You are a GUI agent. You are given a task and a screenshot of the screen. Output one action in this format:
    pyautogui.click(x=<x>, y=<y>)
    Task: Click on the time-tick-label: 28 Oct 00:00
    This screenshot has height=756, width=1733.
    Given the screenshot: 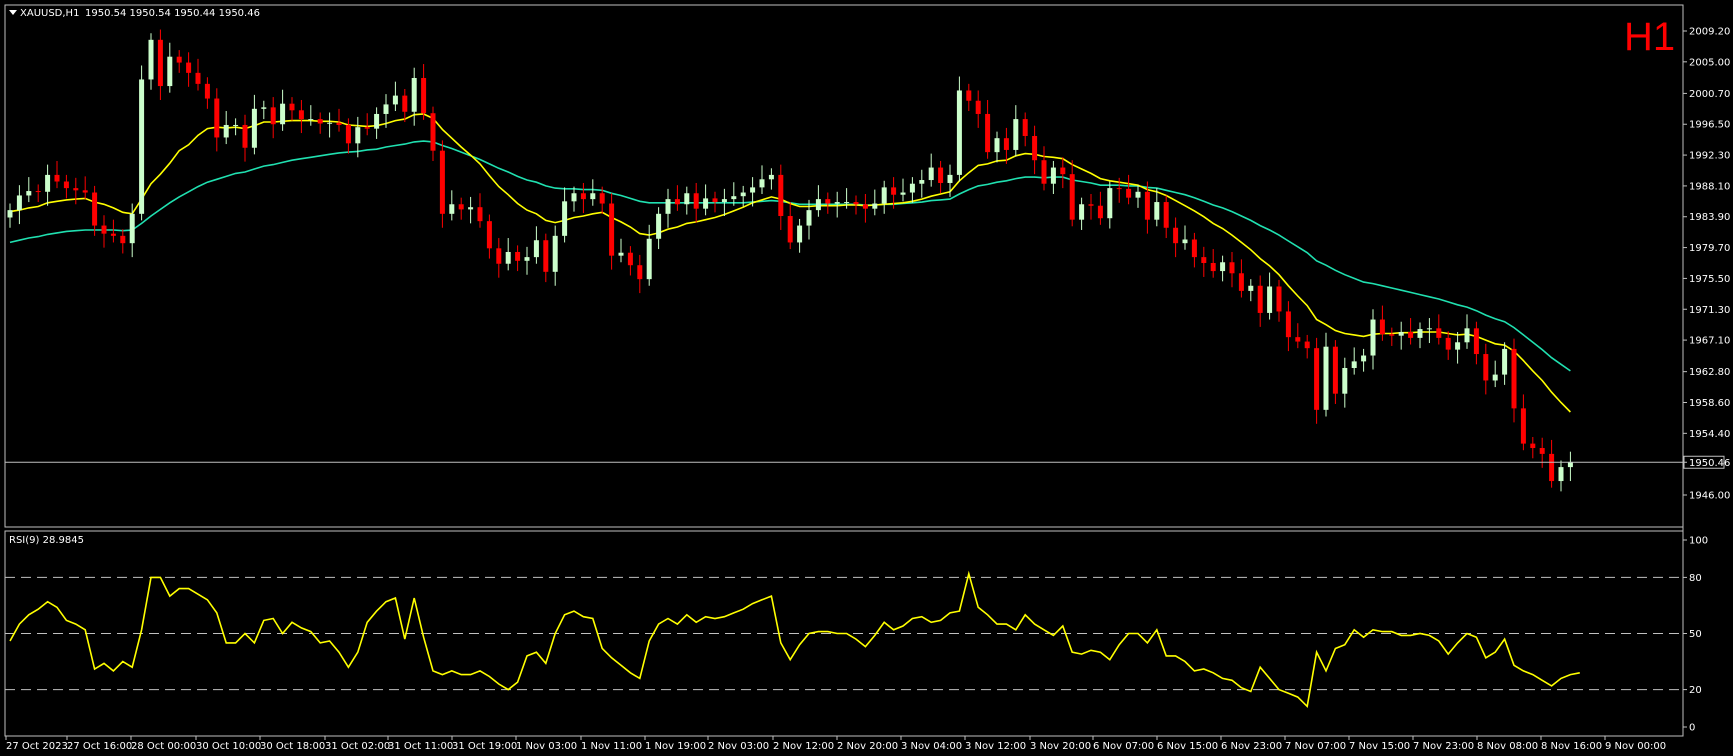 What is the action you would take?
    pyautogui.click(x=163, y=746)
    